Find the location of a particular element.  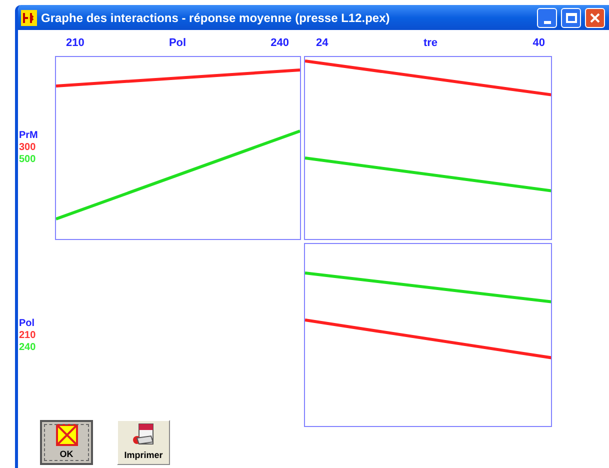

cancel-icon is located at coordinates (67, 435).